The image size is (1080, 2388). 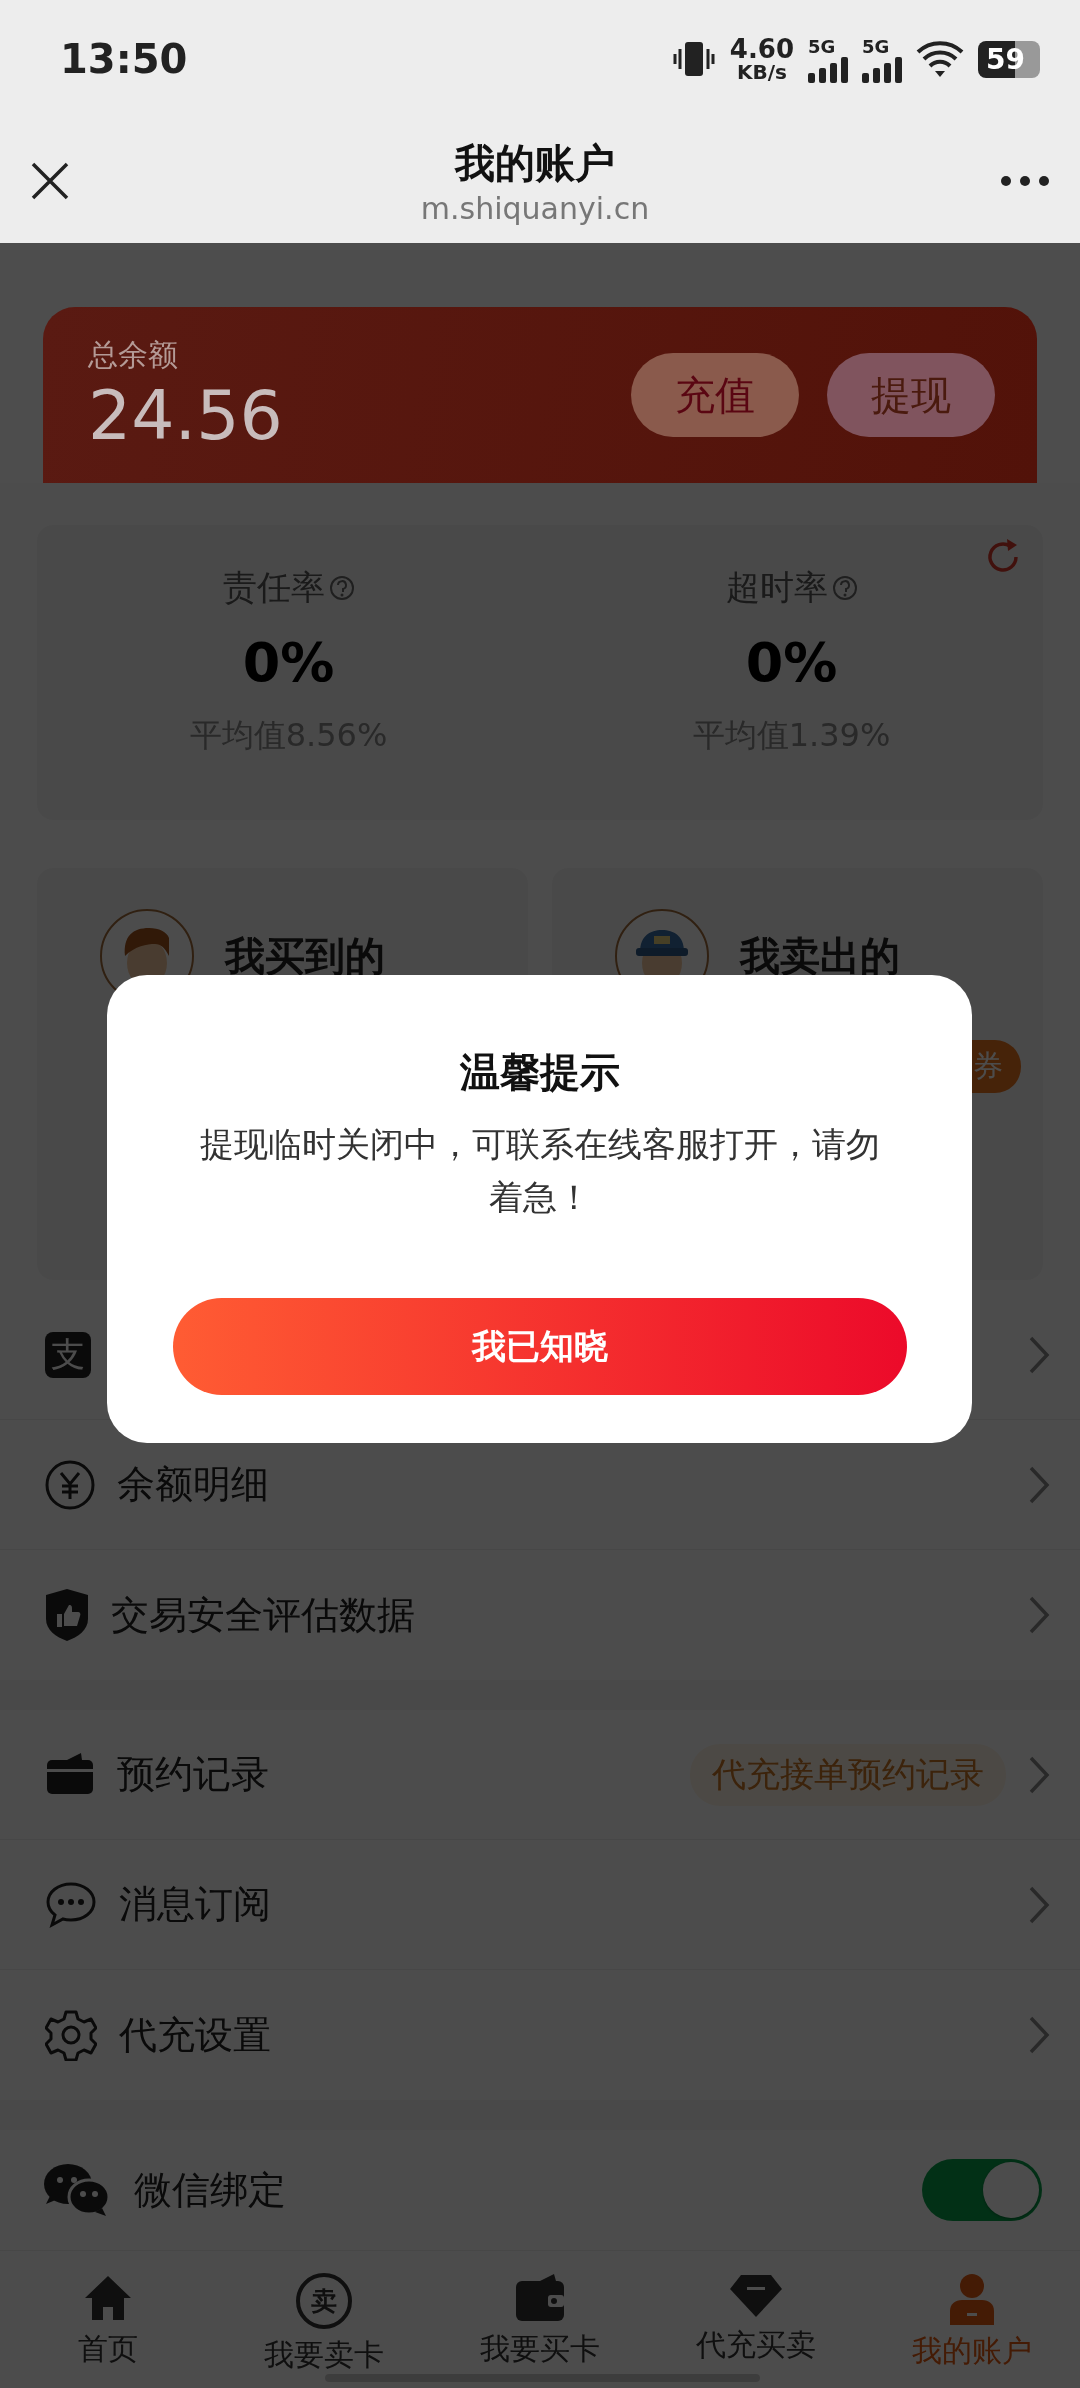 What do you see at coordinates (133, 355) in the screenshot?
I see `balance-label: 总余额` at bounding box center [133, 355].